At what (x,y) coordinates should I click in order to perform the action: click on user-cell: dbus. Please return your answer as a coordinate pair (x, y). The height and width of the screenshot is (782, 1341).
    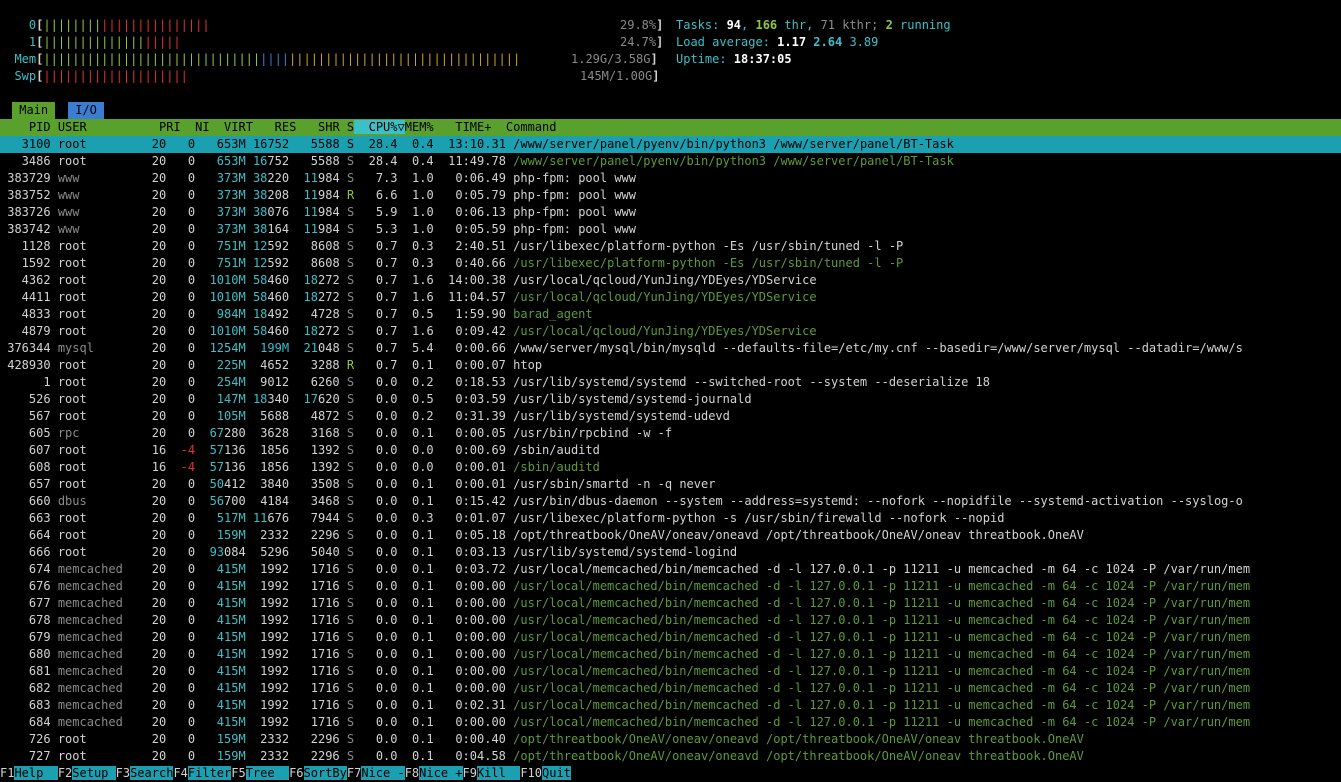
    Looking at the image, I should click on (90, 501).